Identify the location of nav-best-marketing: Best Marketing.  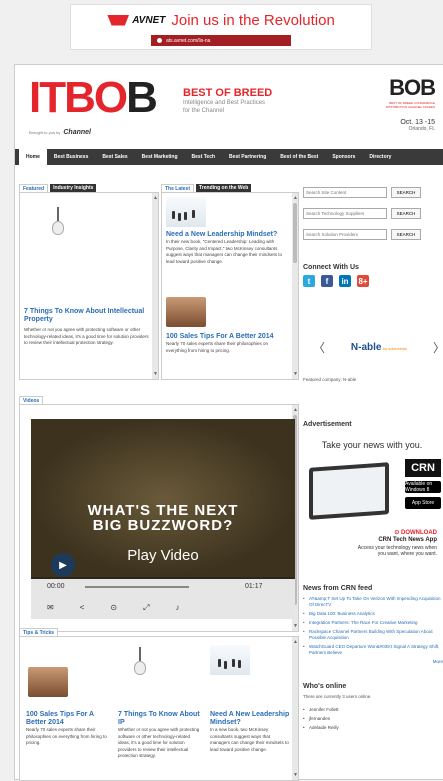
(160, 157).